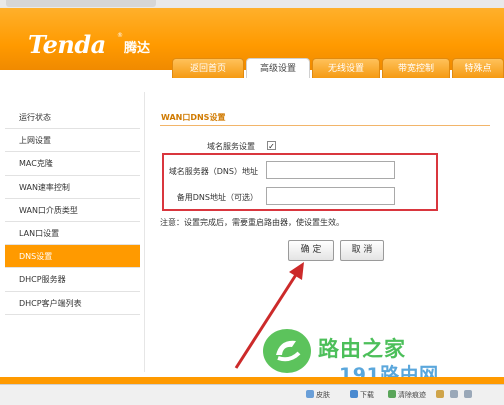  Describe the element at coordinates (269, 315) in the screenshot. I see `annotation-arrow` at that location.